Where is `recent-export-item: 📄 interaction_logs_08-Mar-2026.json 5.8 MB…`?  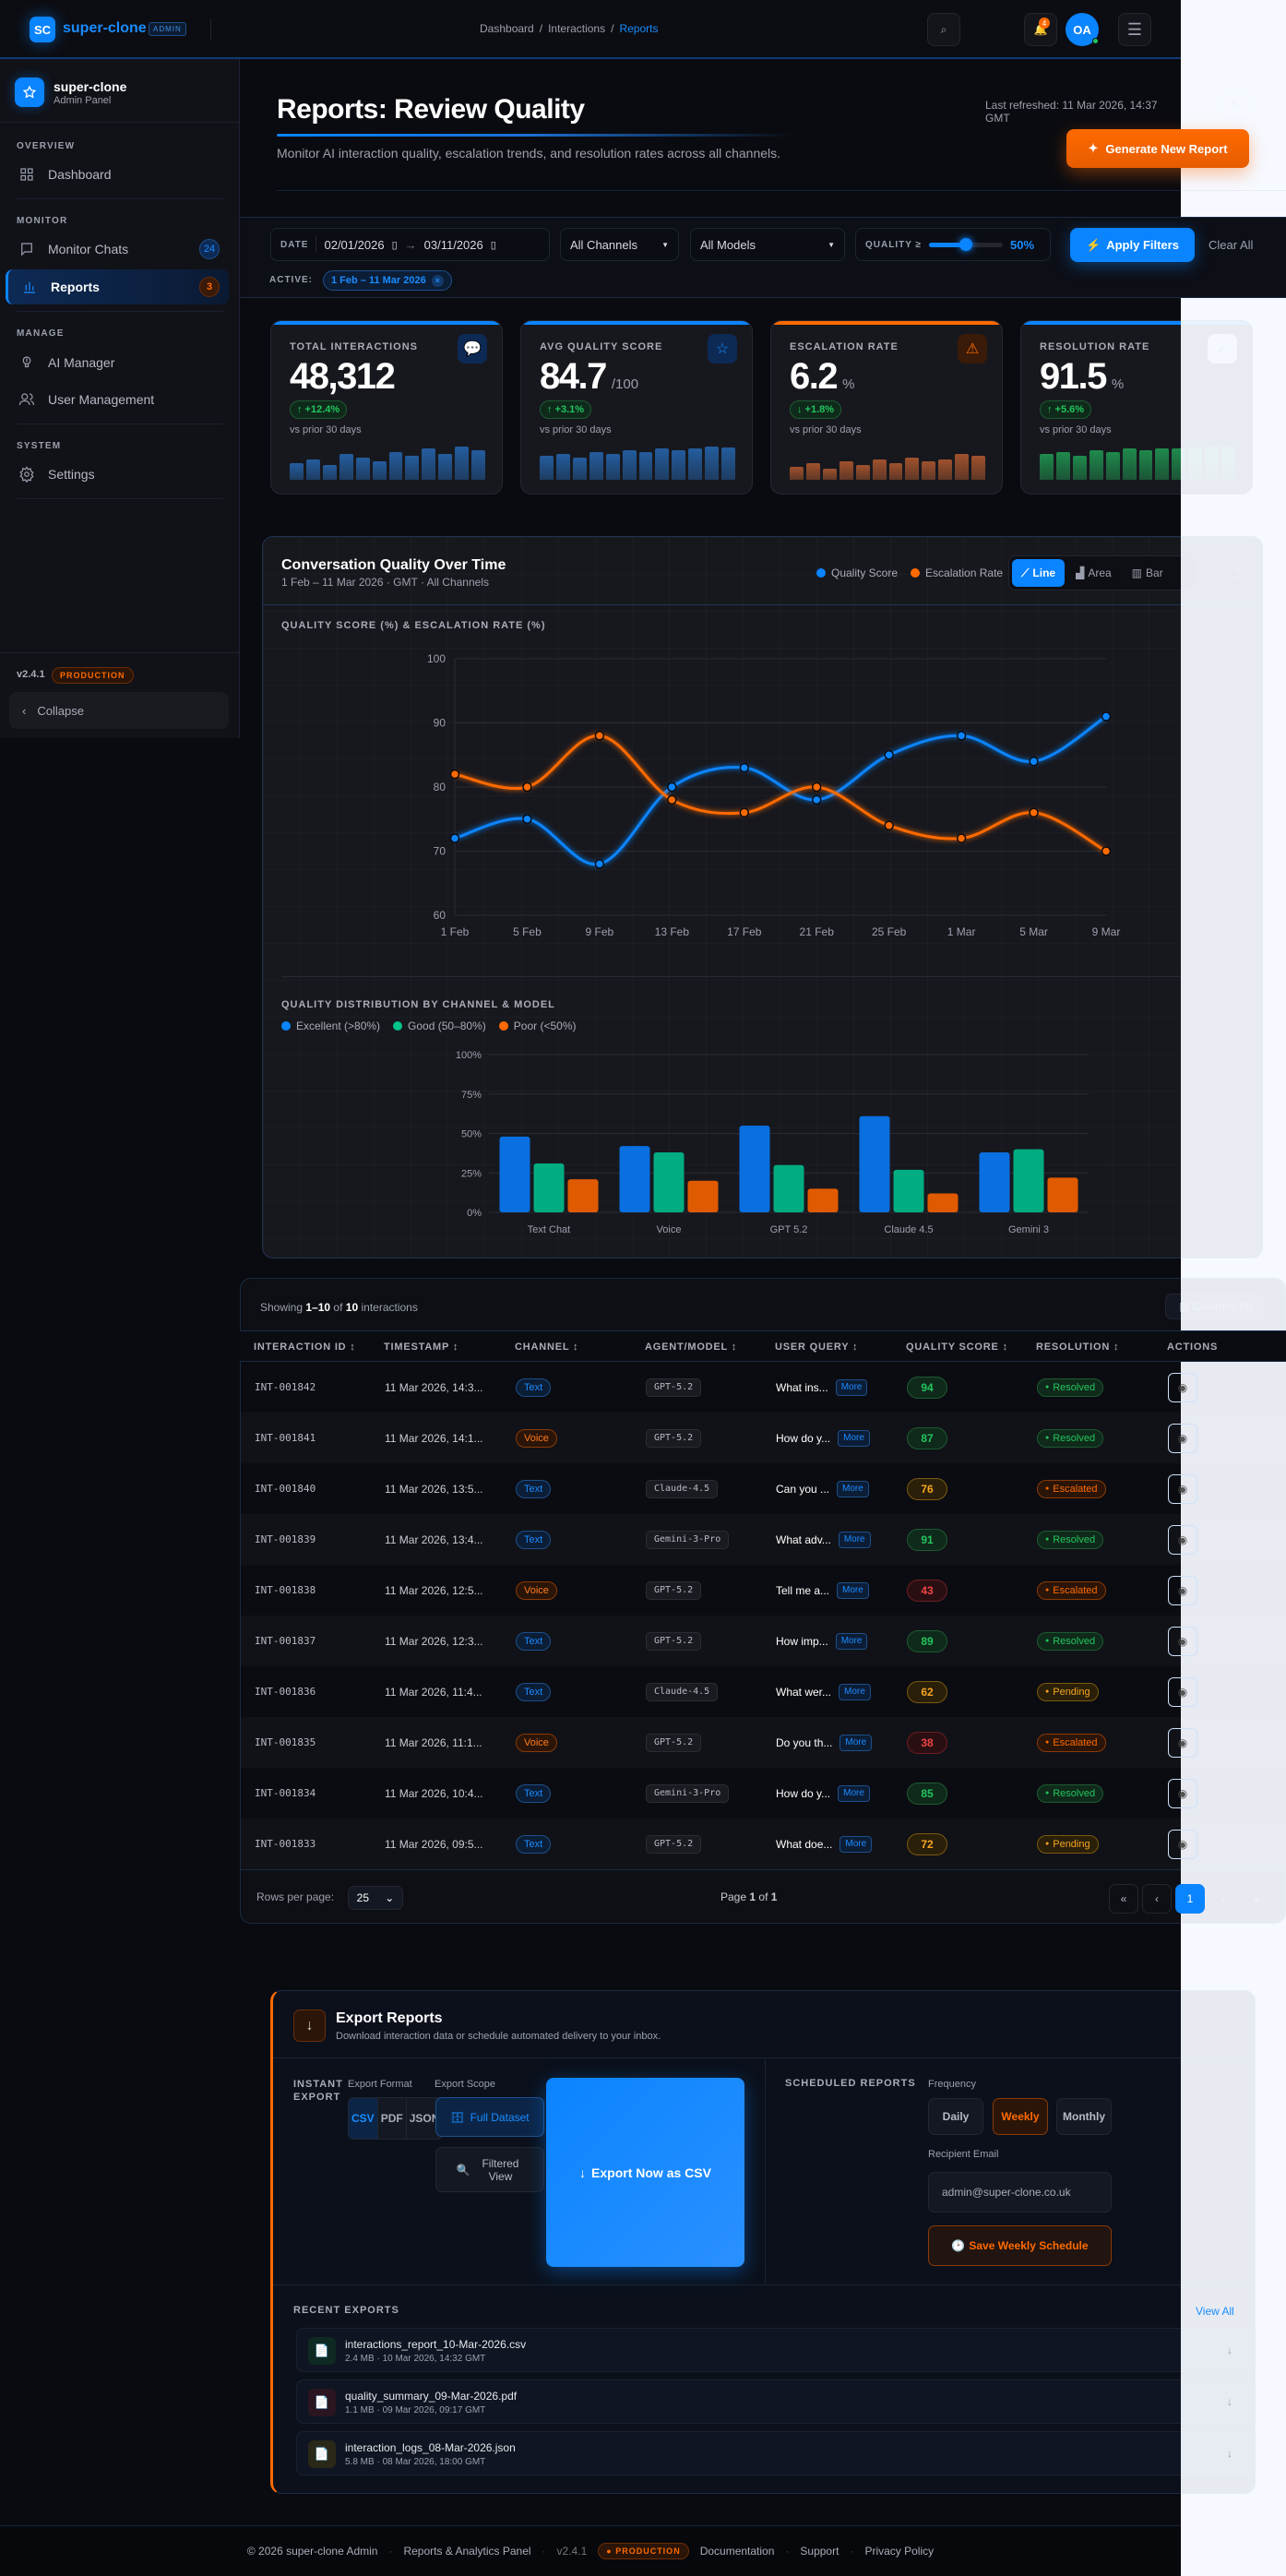
recent-export-item: 📄 interaction_logs_08-Mar-2026.json 5.8 MB… is located at coordinates (776, 2453).